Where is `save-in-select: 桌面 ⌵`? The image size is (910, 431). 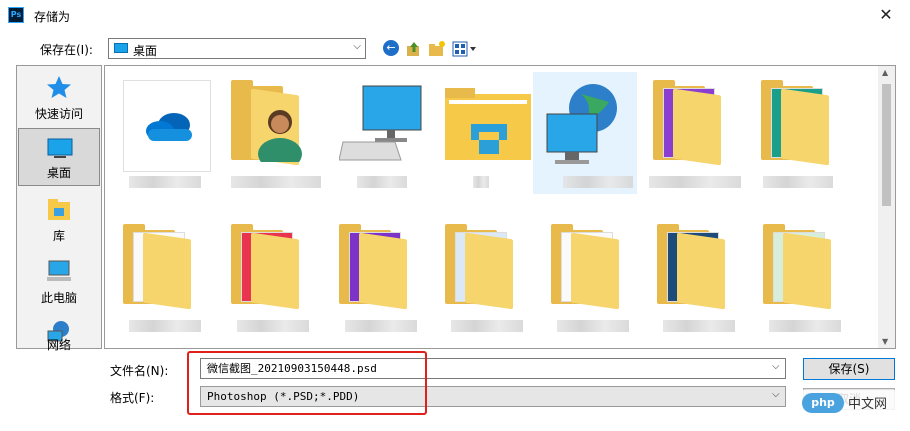
save-in-select: 桌面 ⌵ is located at coordinates (237, 48).